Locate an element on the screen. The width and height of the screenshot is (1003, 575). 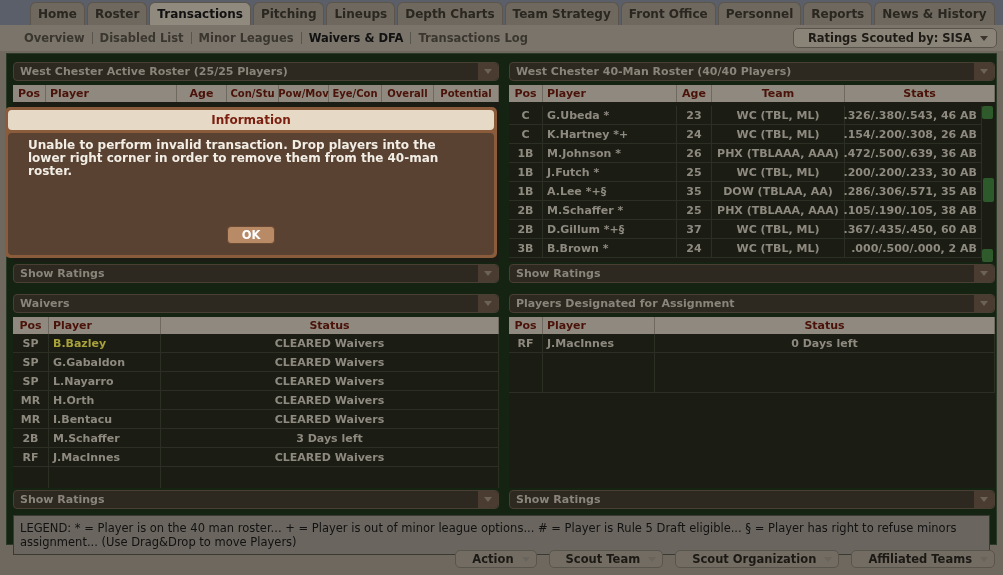
menu-button: Scout Team is located at coordinates (606, 559).